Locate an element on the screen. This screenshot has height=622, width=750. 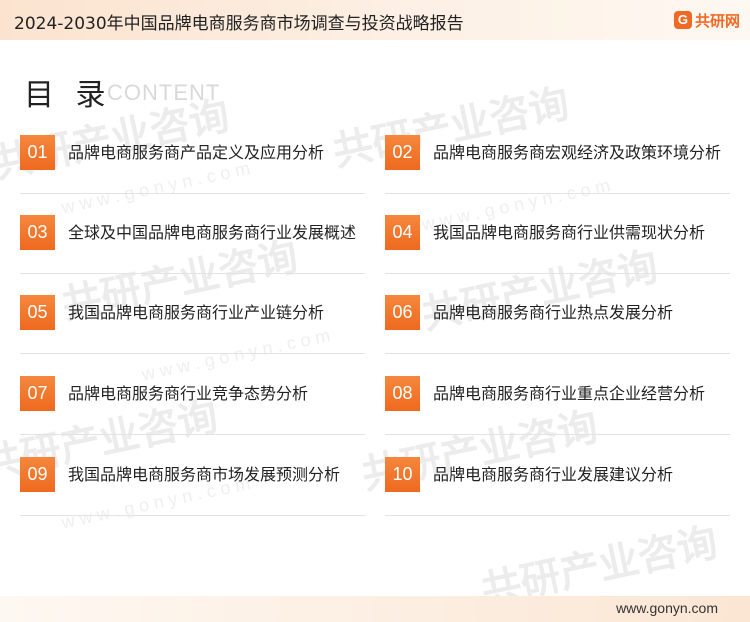
toc-item-09: 09 我国品牌电商服务商市场发展预测分析 is located at coordinates (192, 480).